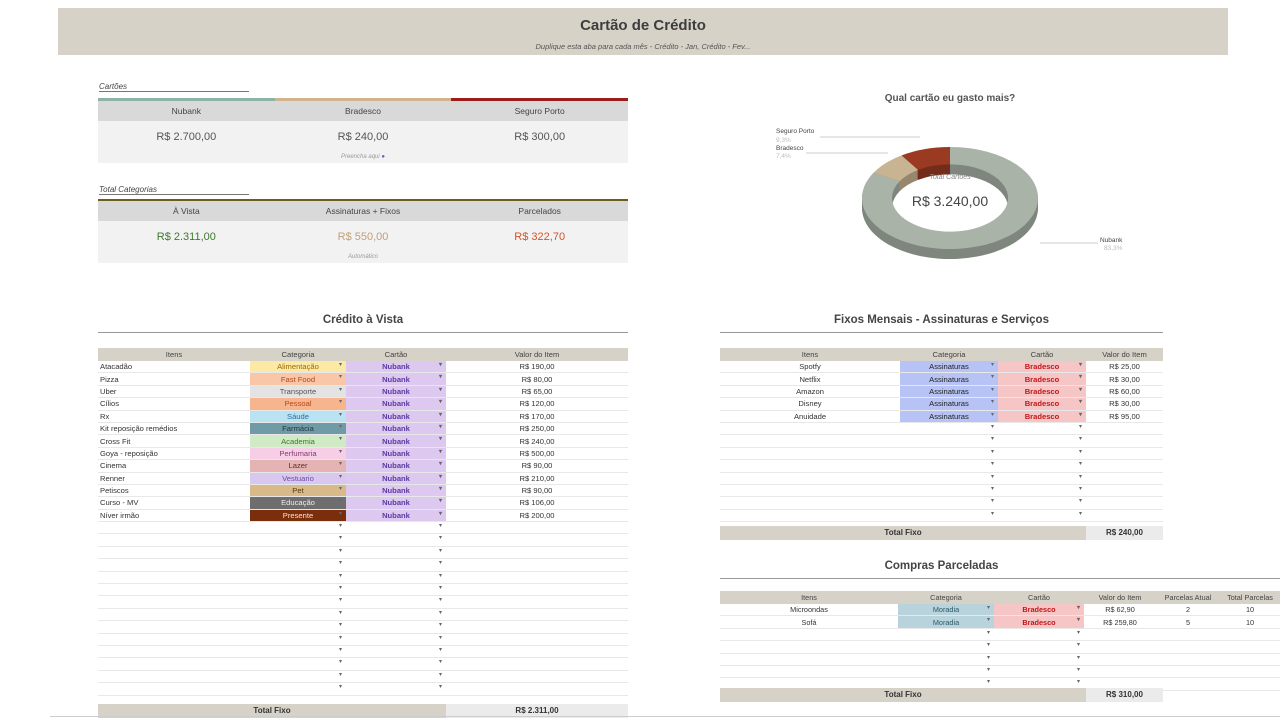 The image size is (1280, 720). What do you see at coordinates (174, 466) in the screenshot?
I see `vista-item-cell: Cinema` at bounding box center [174, 466].